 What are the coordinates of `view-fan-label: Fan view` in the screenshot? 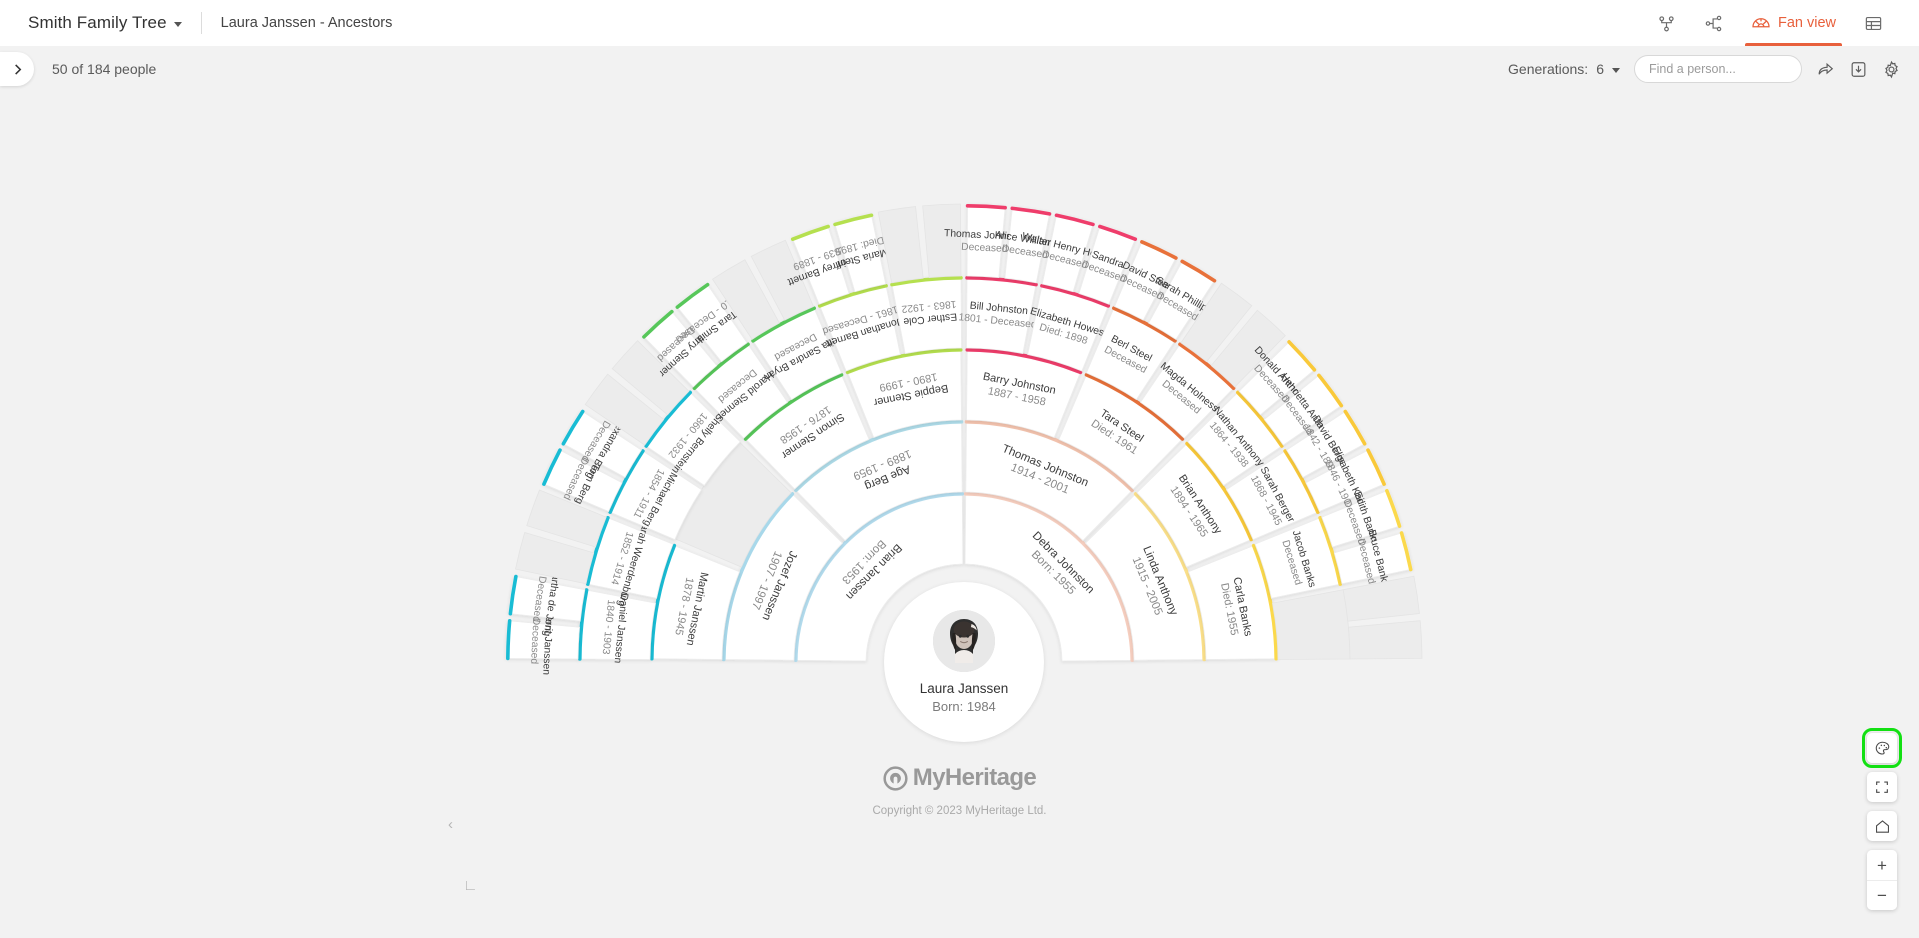 It's located at (1806, 23).